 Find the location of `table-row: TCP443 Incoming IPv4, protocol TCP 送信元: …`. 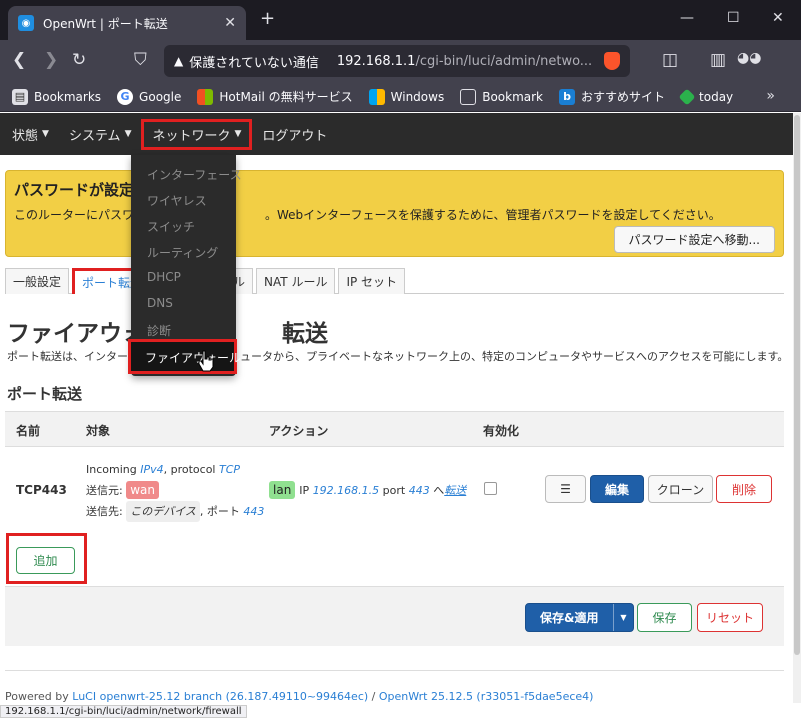

table-row: TCP443 Incoming IPv4, protocol TCP 送信元: … is located at coordinates (394, 489).